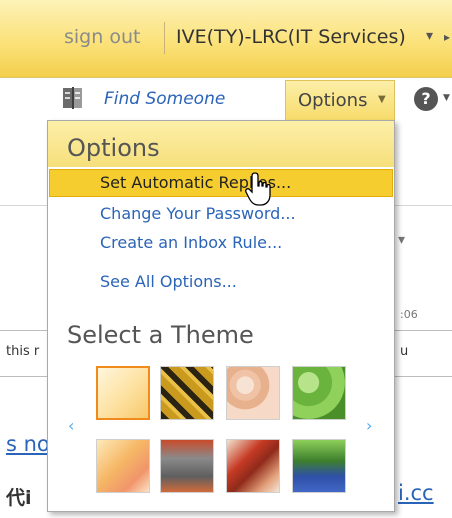 This screenshot has height=518, width=452. What do you see at coordinates (369, 425) in the screenshot?
I see `chevron-right-icon: ›` at bounding box center [369, 425].